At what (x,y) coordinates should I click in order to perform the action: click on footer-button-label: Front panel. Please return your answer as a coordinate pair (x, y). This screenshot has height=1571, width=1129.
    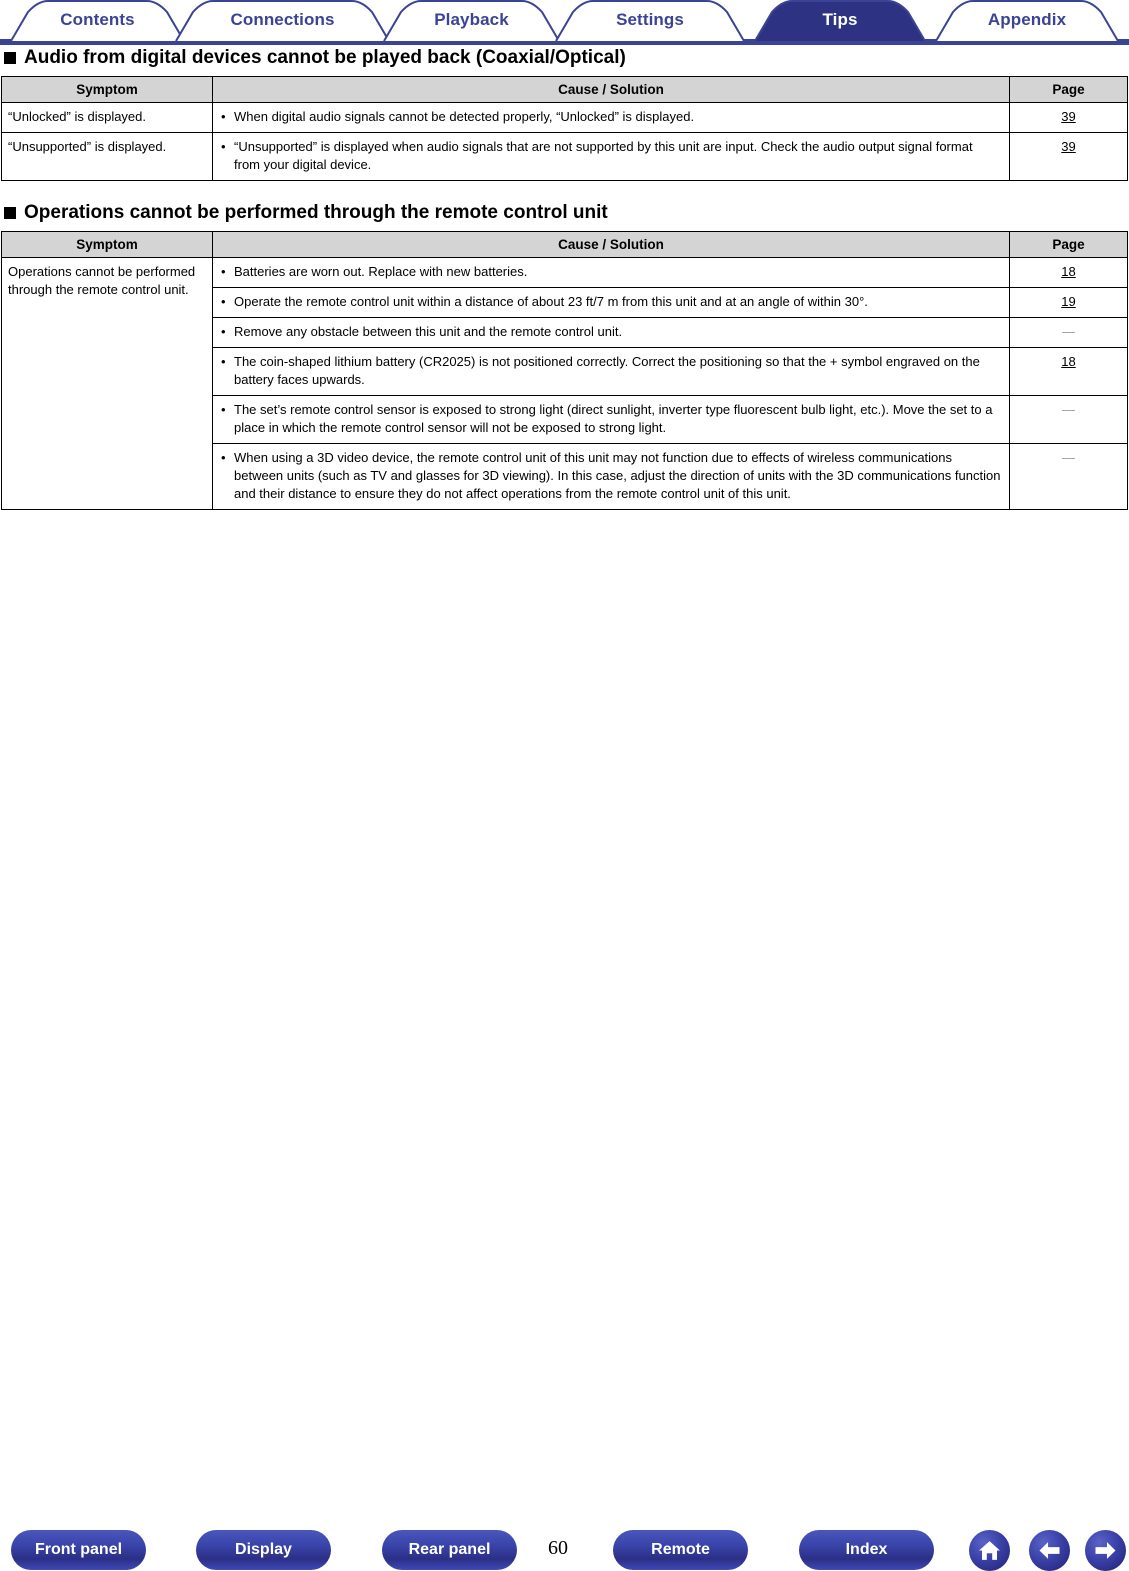
    Looking at the image, I should click on (78, 1549).